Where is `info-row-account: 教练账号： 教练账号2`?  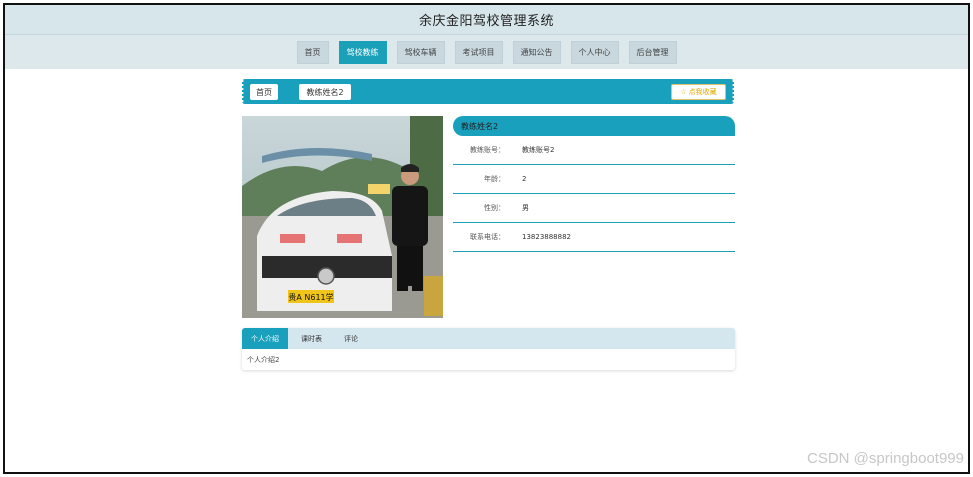 info-row-account: 教练账号： 教练账号2 is located at coordinates (594, 150).